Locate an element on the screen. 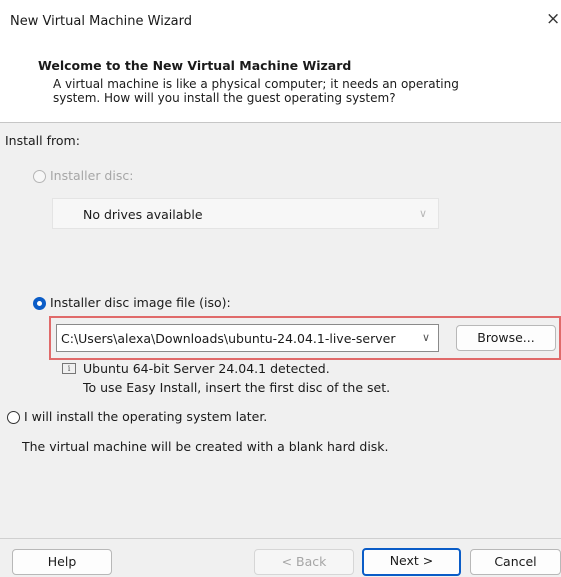  footer-divider is located at coordinates (280, 538).